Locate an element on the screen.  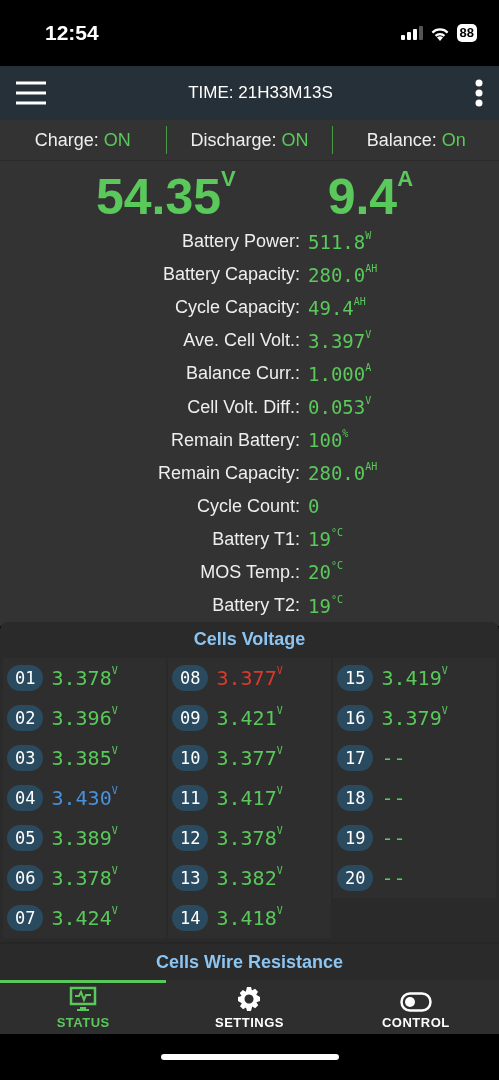
cell-number: 20 is located at coordinates (355, 878).